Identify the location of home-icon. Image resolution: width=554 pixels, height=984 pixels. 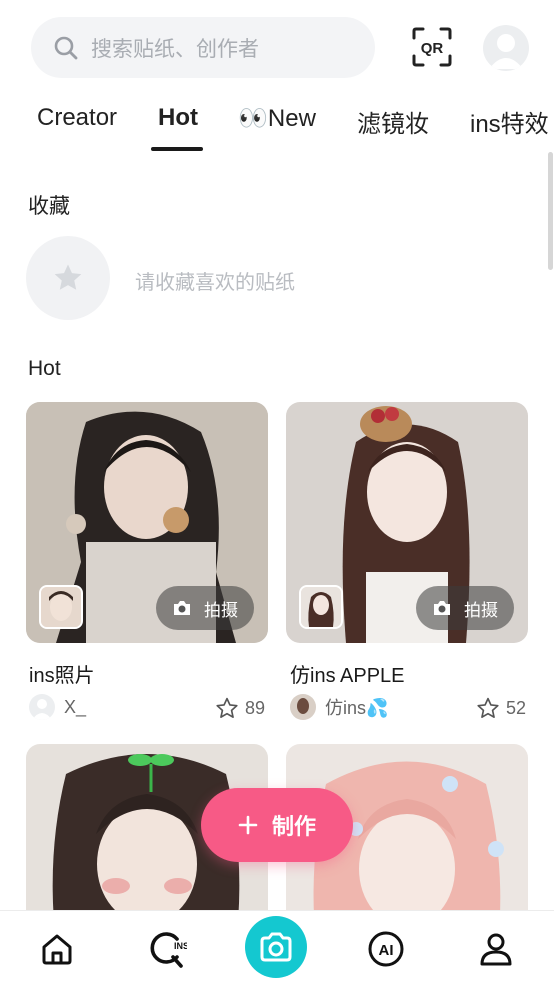
(57, 949).